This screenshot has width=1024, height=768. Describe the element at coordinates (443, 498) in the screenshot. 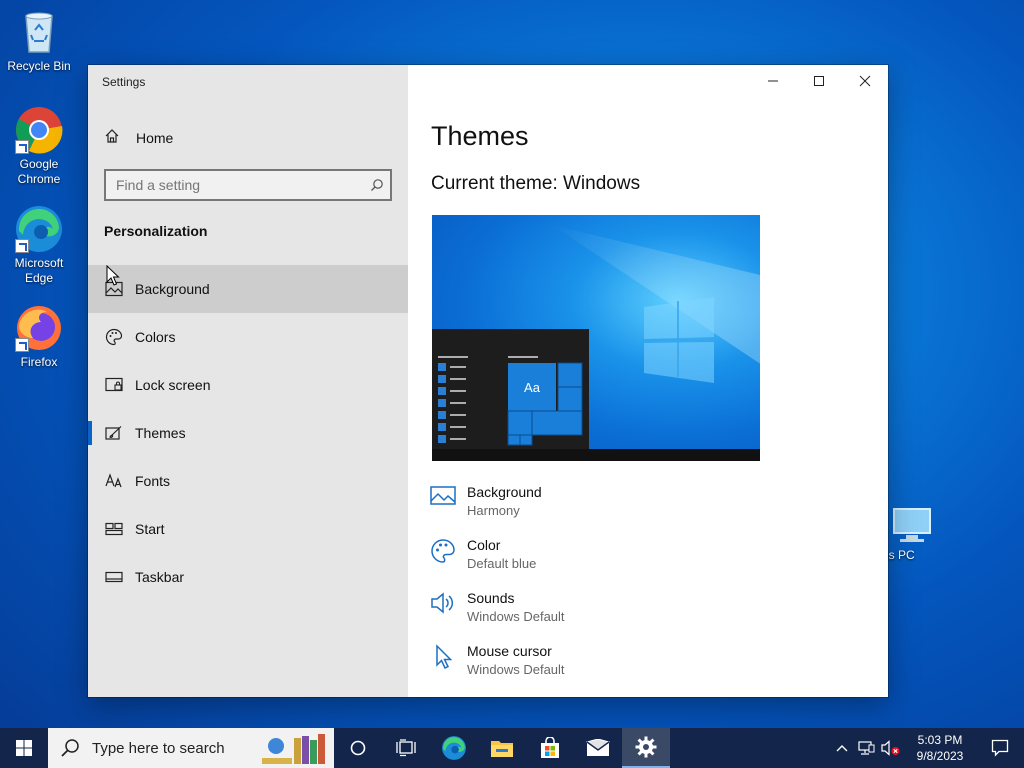

I see `image-icon` at that location.